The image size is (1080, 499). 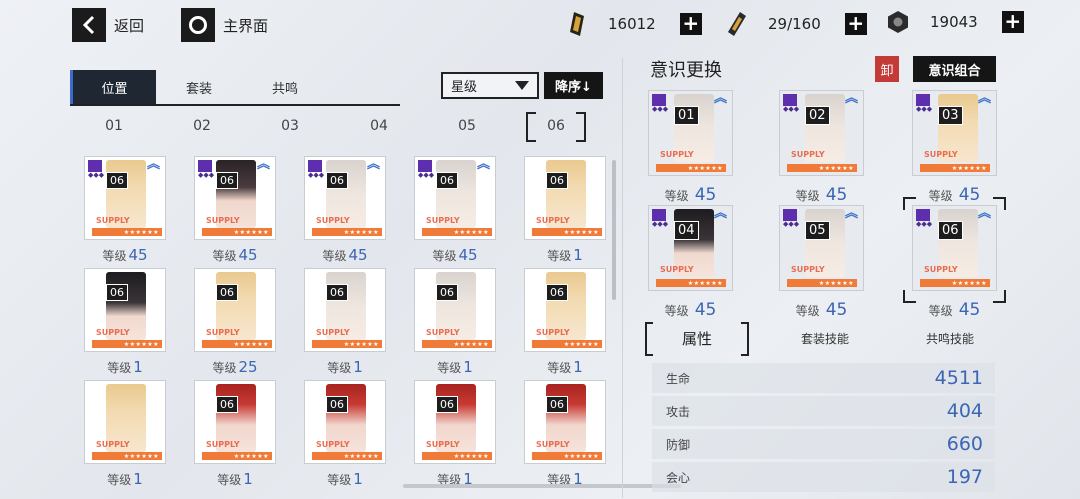 What do you see at coordinates (556, 127) in the screenshot?
I see `column-06: 06` at bounding box center [556, 127].